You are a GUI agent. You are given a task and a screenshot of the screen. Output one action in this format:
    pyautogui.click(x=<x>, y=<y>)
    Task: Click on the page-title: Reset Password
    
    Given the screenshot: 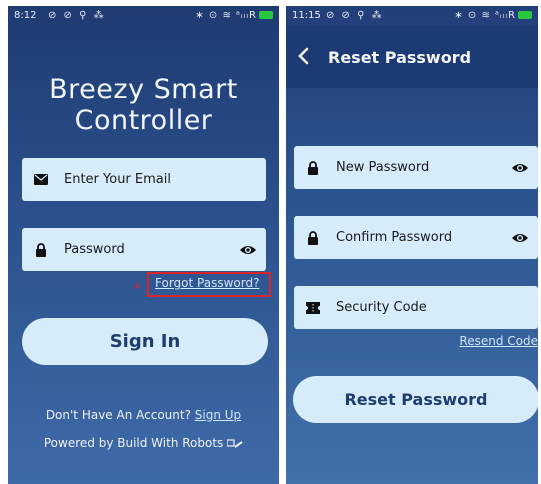 What is the action you would take?
    pyautogui.click(x=400, y=57)
    